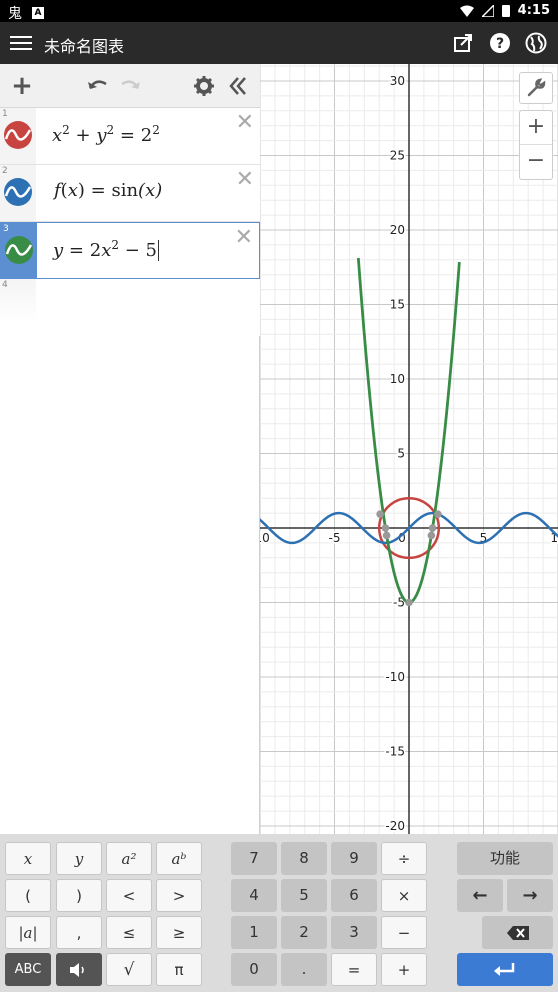 Image resolution: width=558 pixels, height=992 pixels. What do you see at coordinates (395, 826) in the screenshot?
I see `y-tick-label: -20` at bounding box center [395, 826].